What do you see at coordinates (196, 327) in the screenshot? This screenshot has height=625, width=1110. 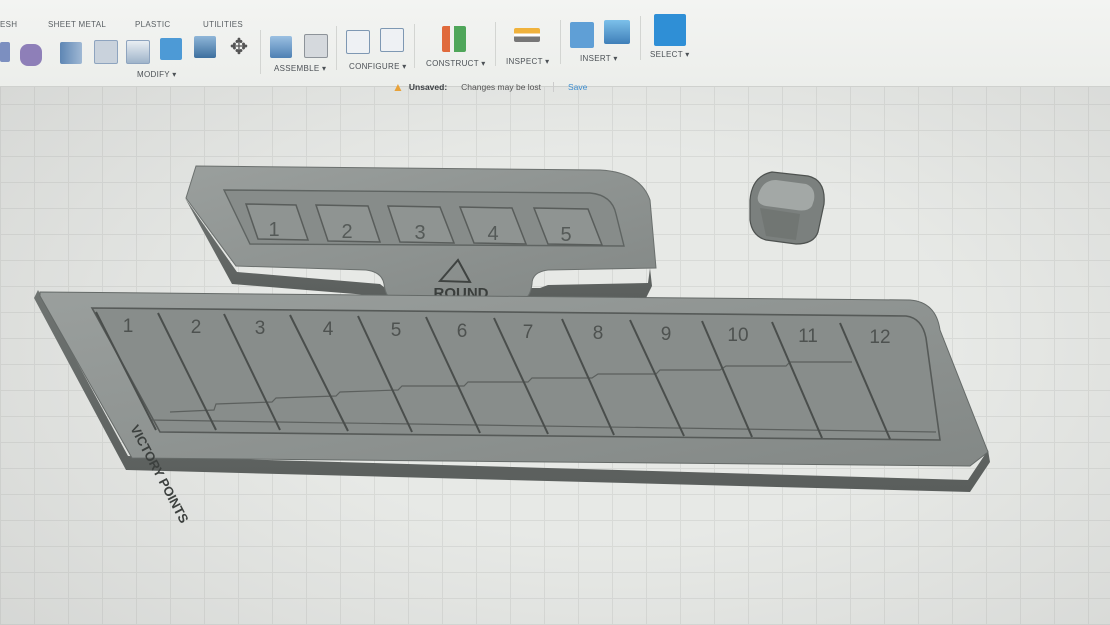 I see `vp-number: 2` at bounding box center [196, 327].